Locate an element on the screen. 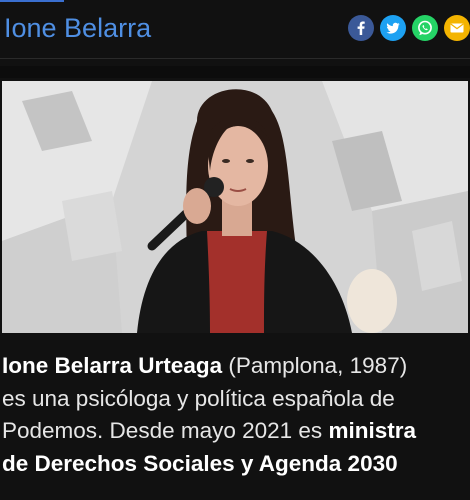  share-bar is located at coordinates (409, 30).